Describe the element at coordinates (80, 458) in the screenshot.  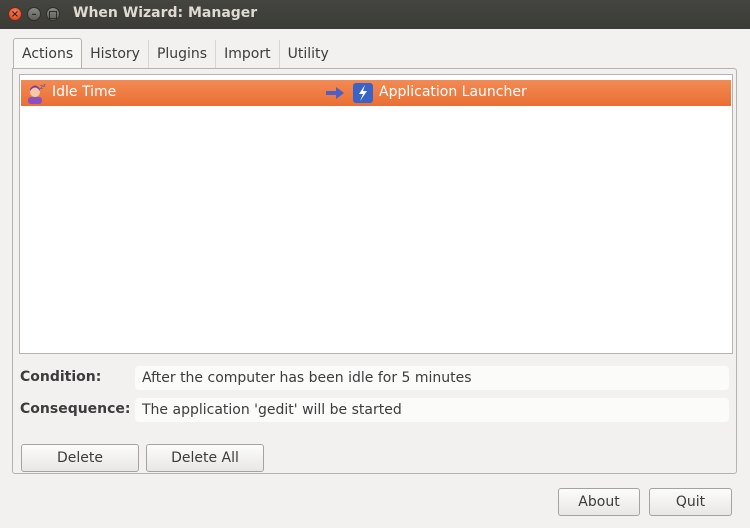
I see `delete-button: Delete` at that location.